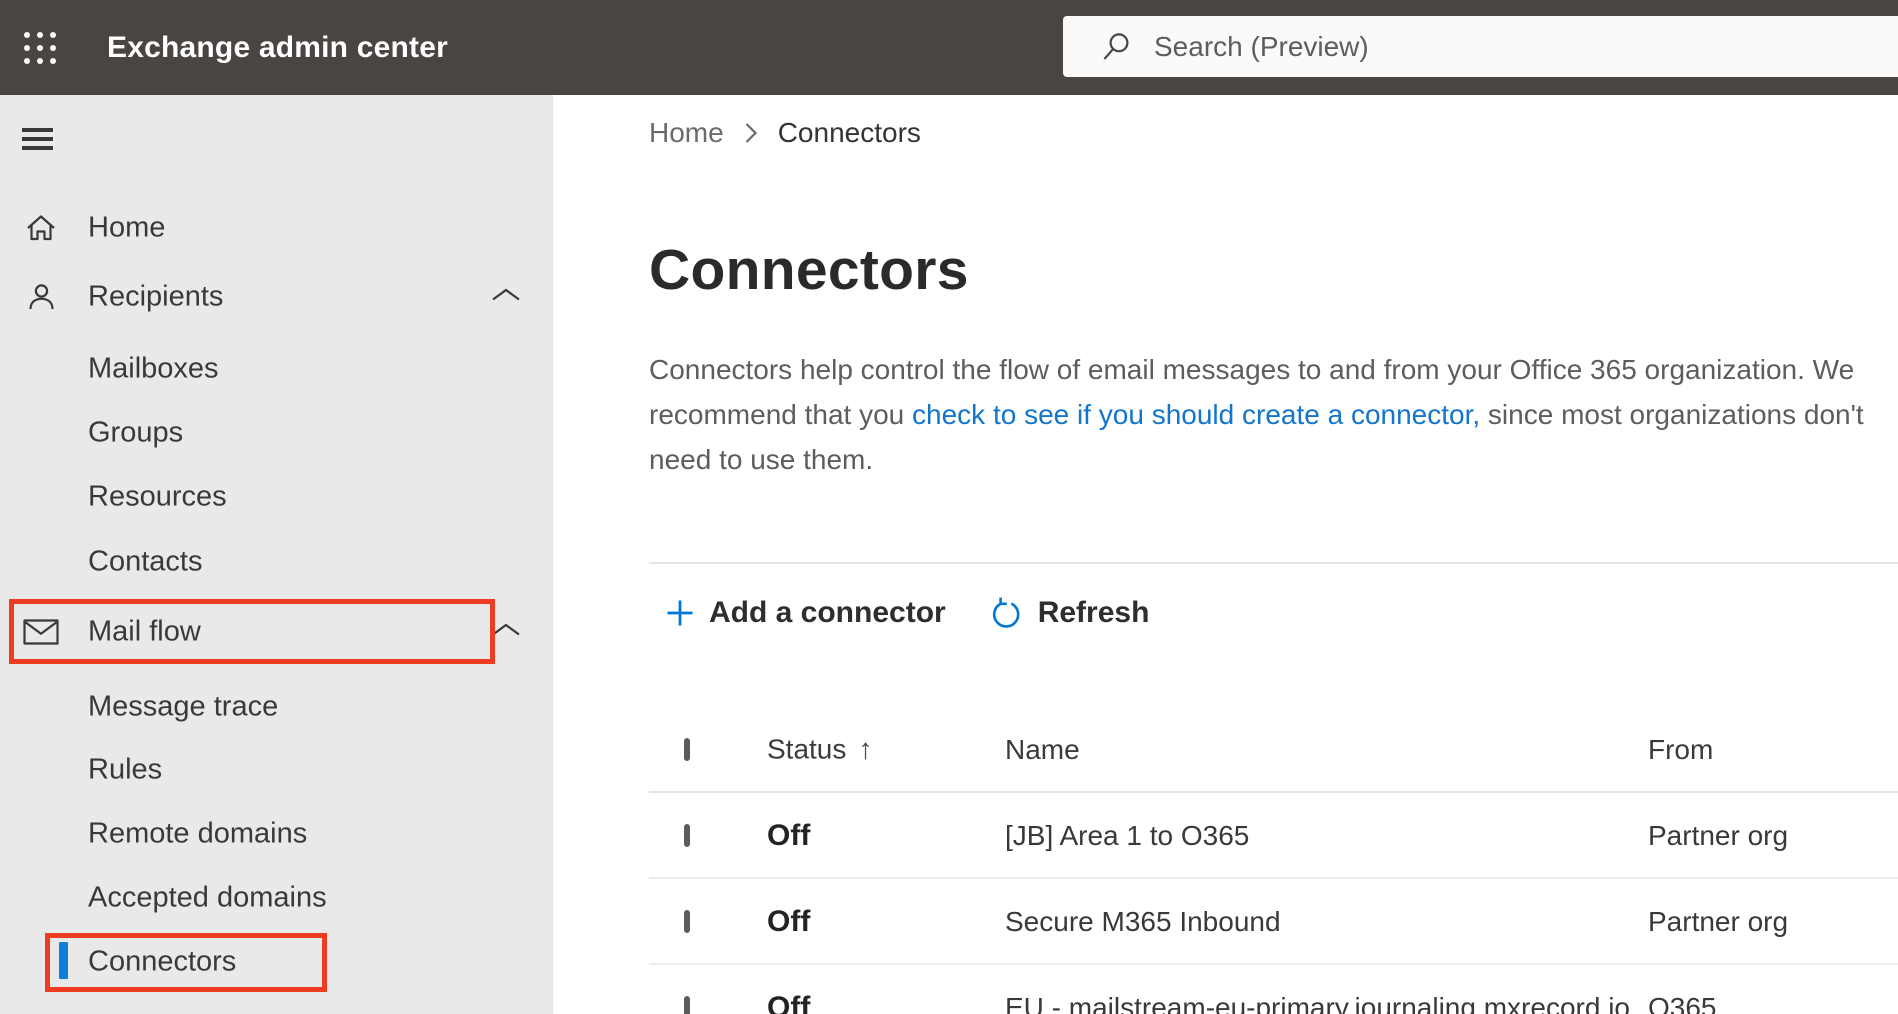  What do you see at coordinates (1006, 612) in the screenshot?
I see `refresh-icon` at bounding box center [1006, 612].